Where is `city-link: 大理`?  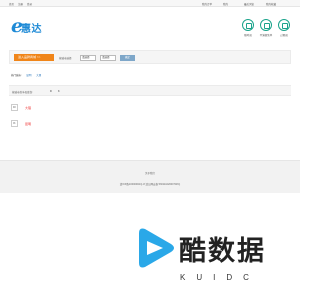
city-link: 大理 is located at coordinates (28, 108).